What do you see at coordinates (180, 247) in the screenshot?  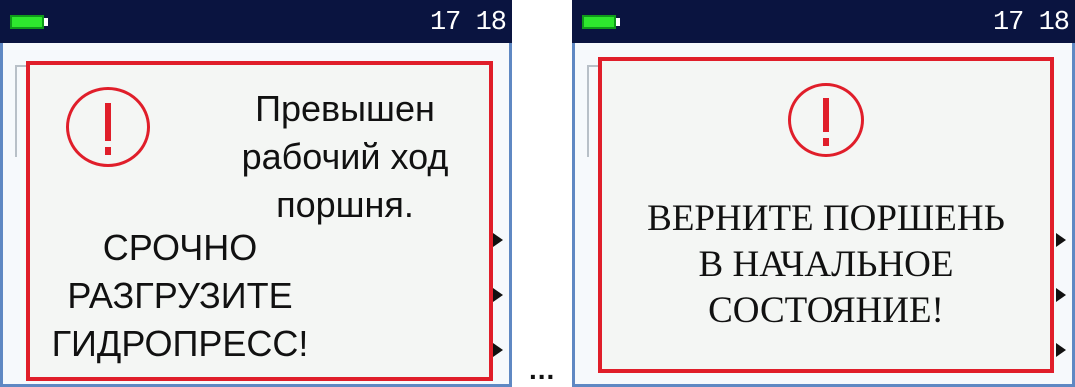 I see `message-line: СРОЧНО` at bounding box center [180, 247].